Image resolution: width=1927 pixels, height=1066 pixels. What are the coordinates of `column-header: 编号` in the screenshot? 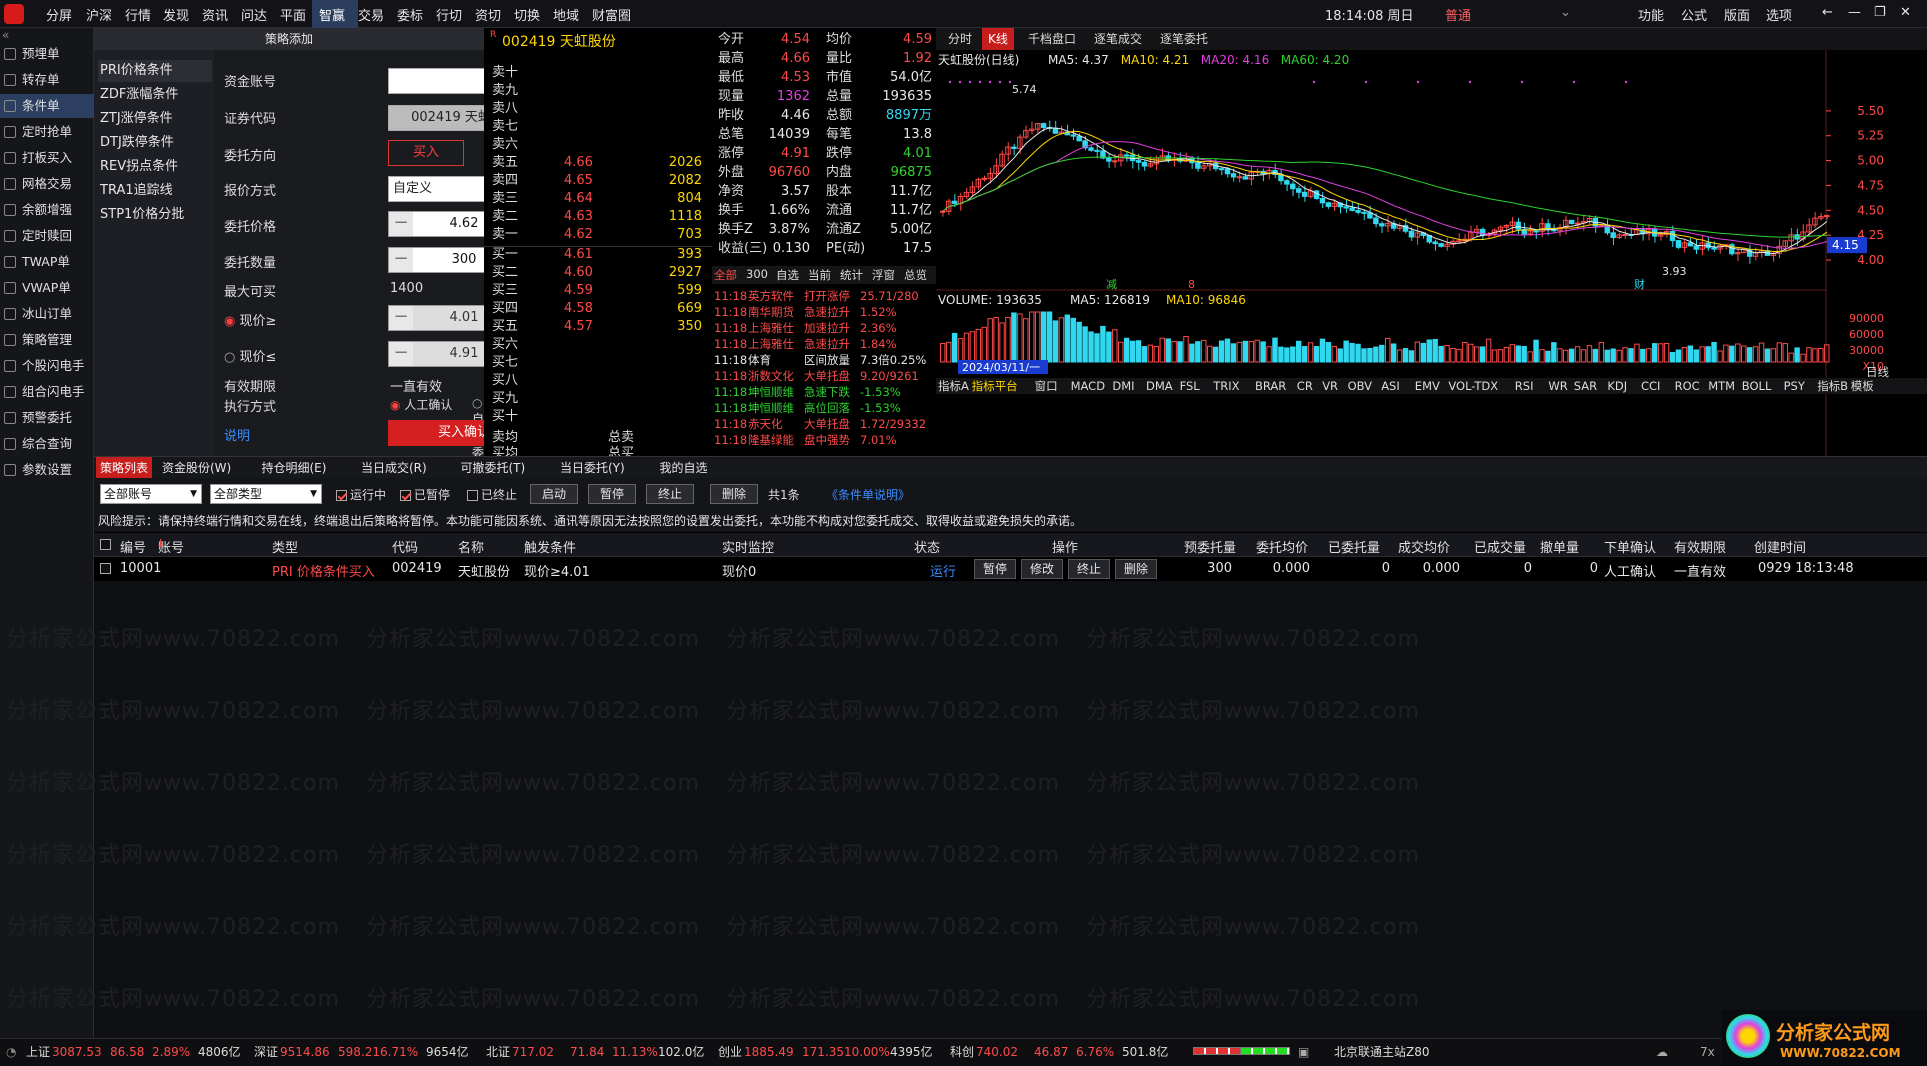 It's located at (133, 546).